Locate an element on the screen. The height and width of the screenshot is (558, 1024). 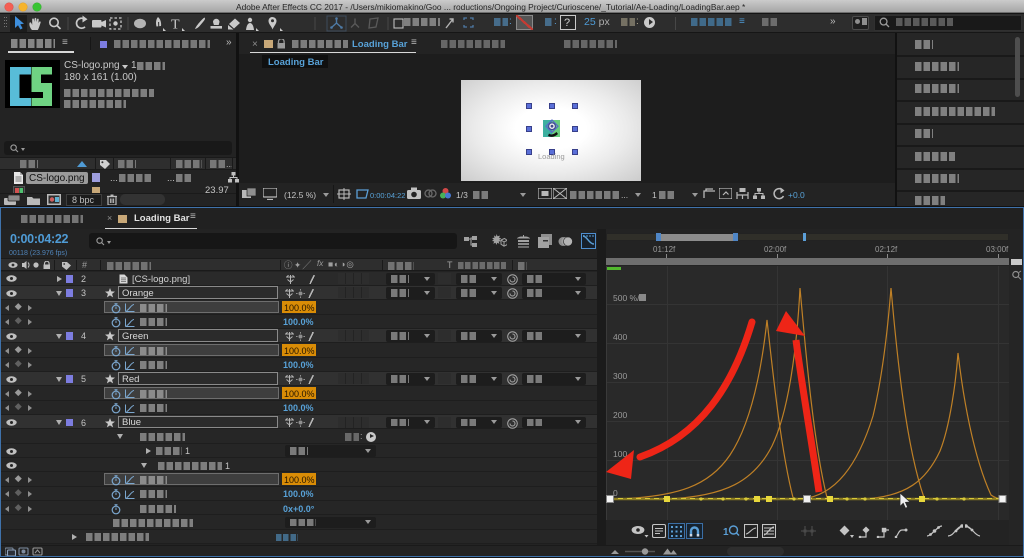
svg-text: 200 is located at coordinates (620, 415).